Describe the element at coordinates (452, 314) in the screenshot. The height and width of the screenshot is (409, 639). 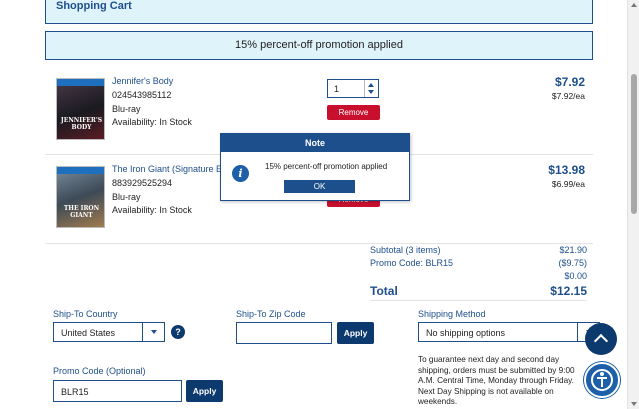
I see `shipping-method-label: Shipping Method` at that location.